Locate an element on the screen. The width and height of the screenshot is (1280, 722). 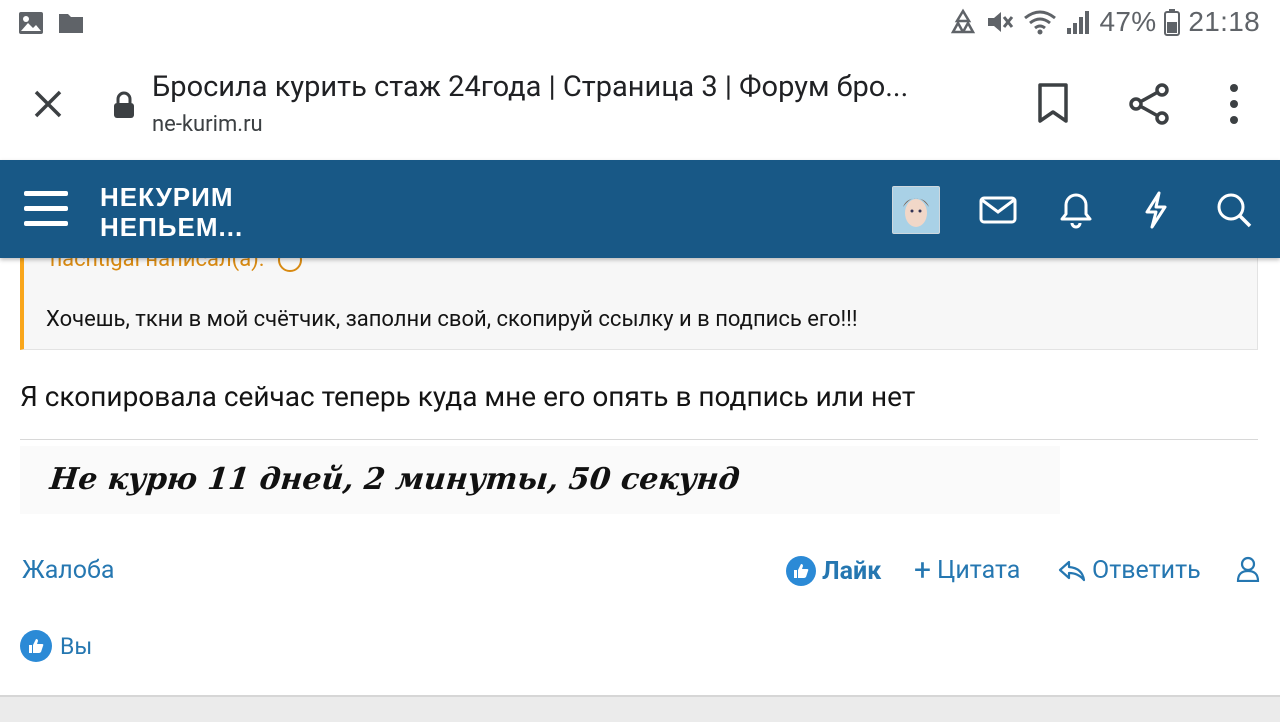
share-icon is located at coordinates (1150, 104).